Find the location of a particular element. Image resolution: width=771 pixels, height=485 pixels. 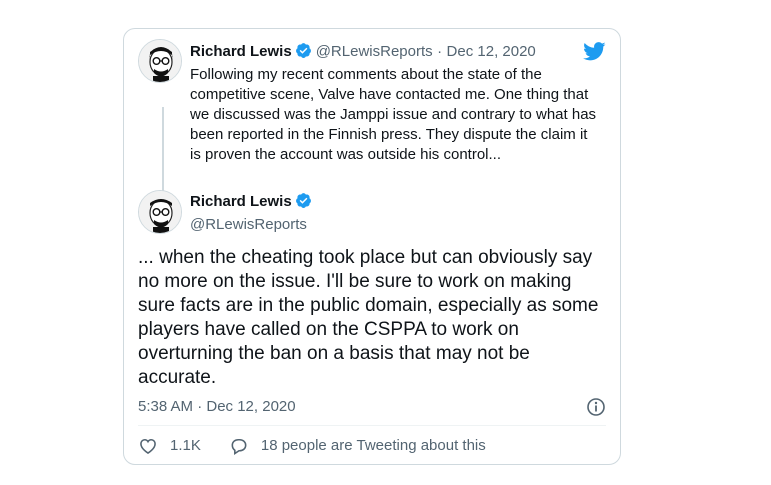

tweet-timestamp: 5:38 AM · Dec 12, 2020 is located at coordinates (217, 407).